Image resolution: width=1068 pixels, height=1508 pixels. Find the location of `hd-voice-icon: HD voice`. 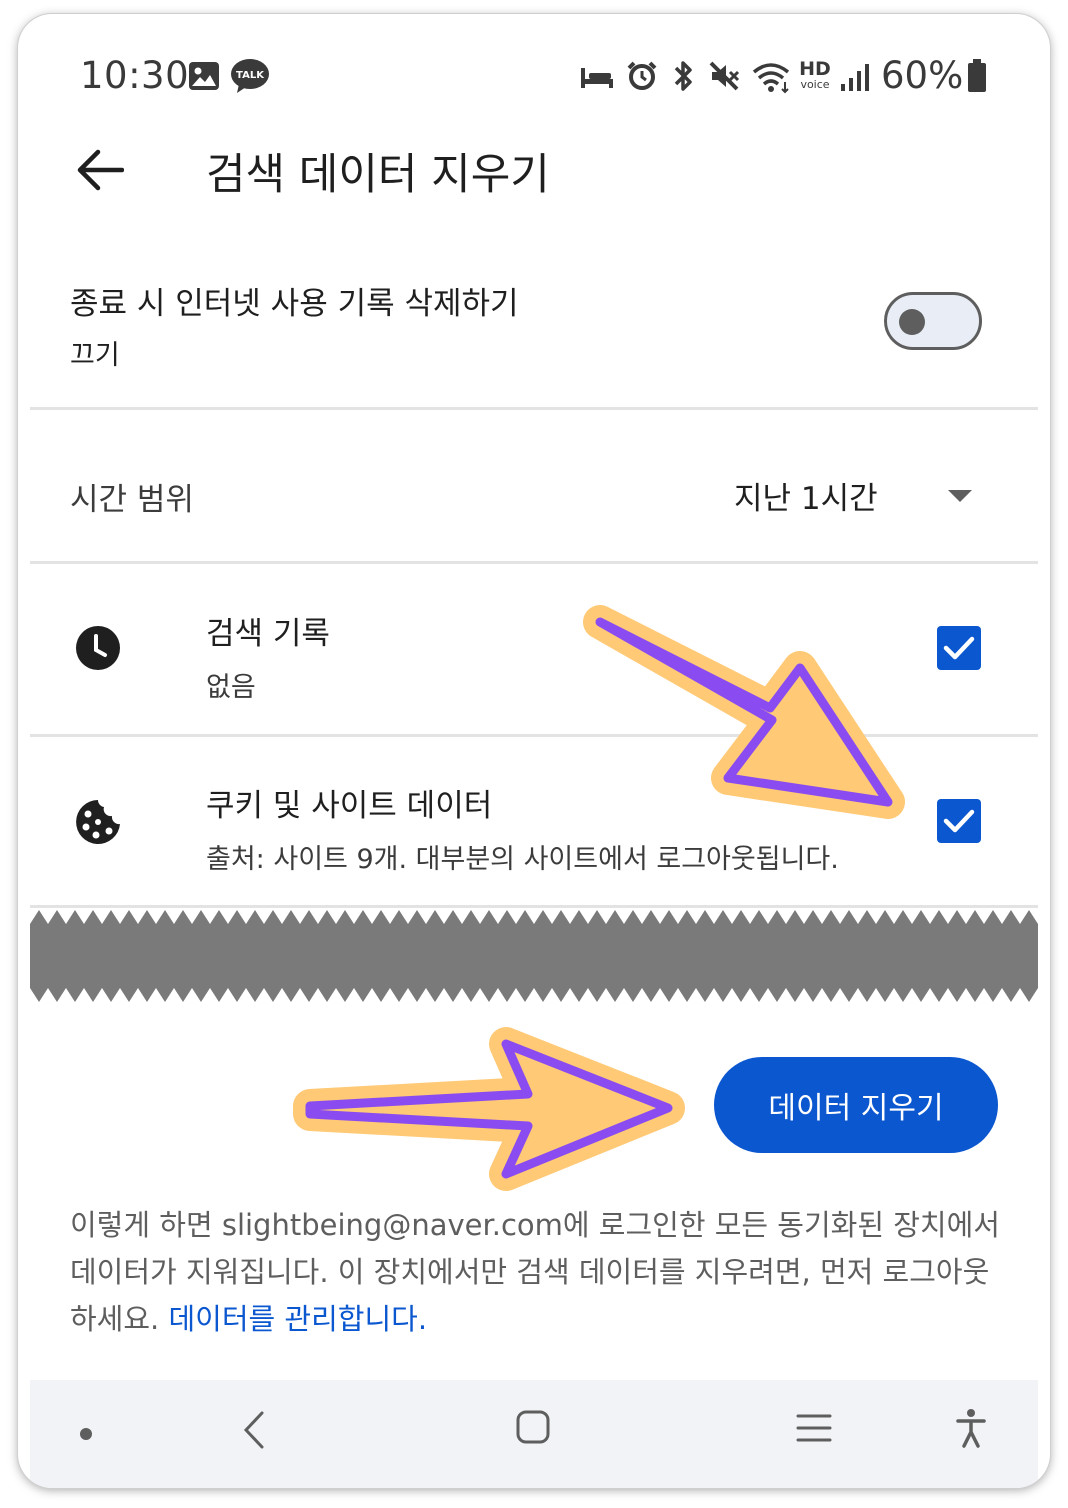

hd-voice-icon: HD voice is located at coordinates (815, 74).